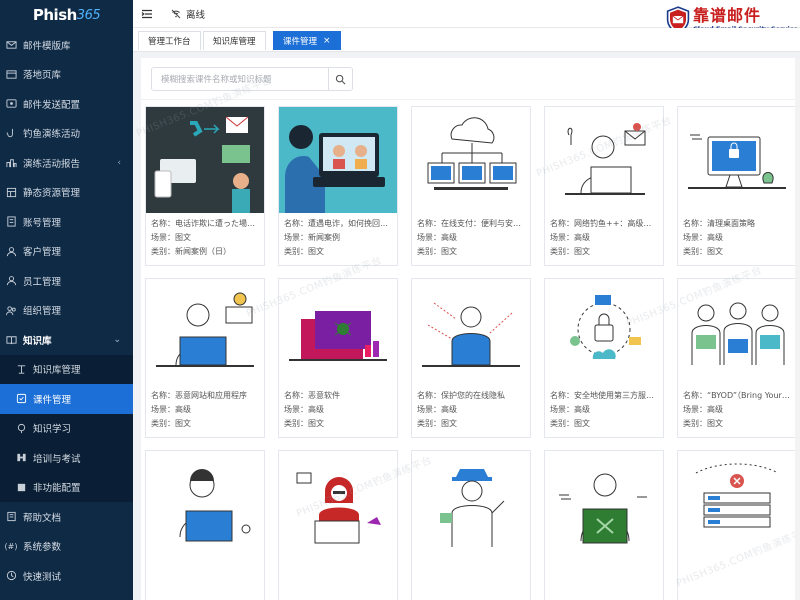 The height and width of the screenshot is (600, 800). I want to click on sidebar-item-mail-send: 邮件发送配置, so click(66, 104).